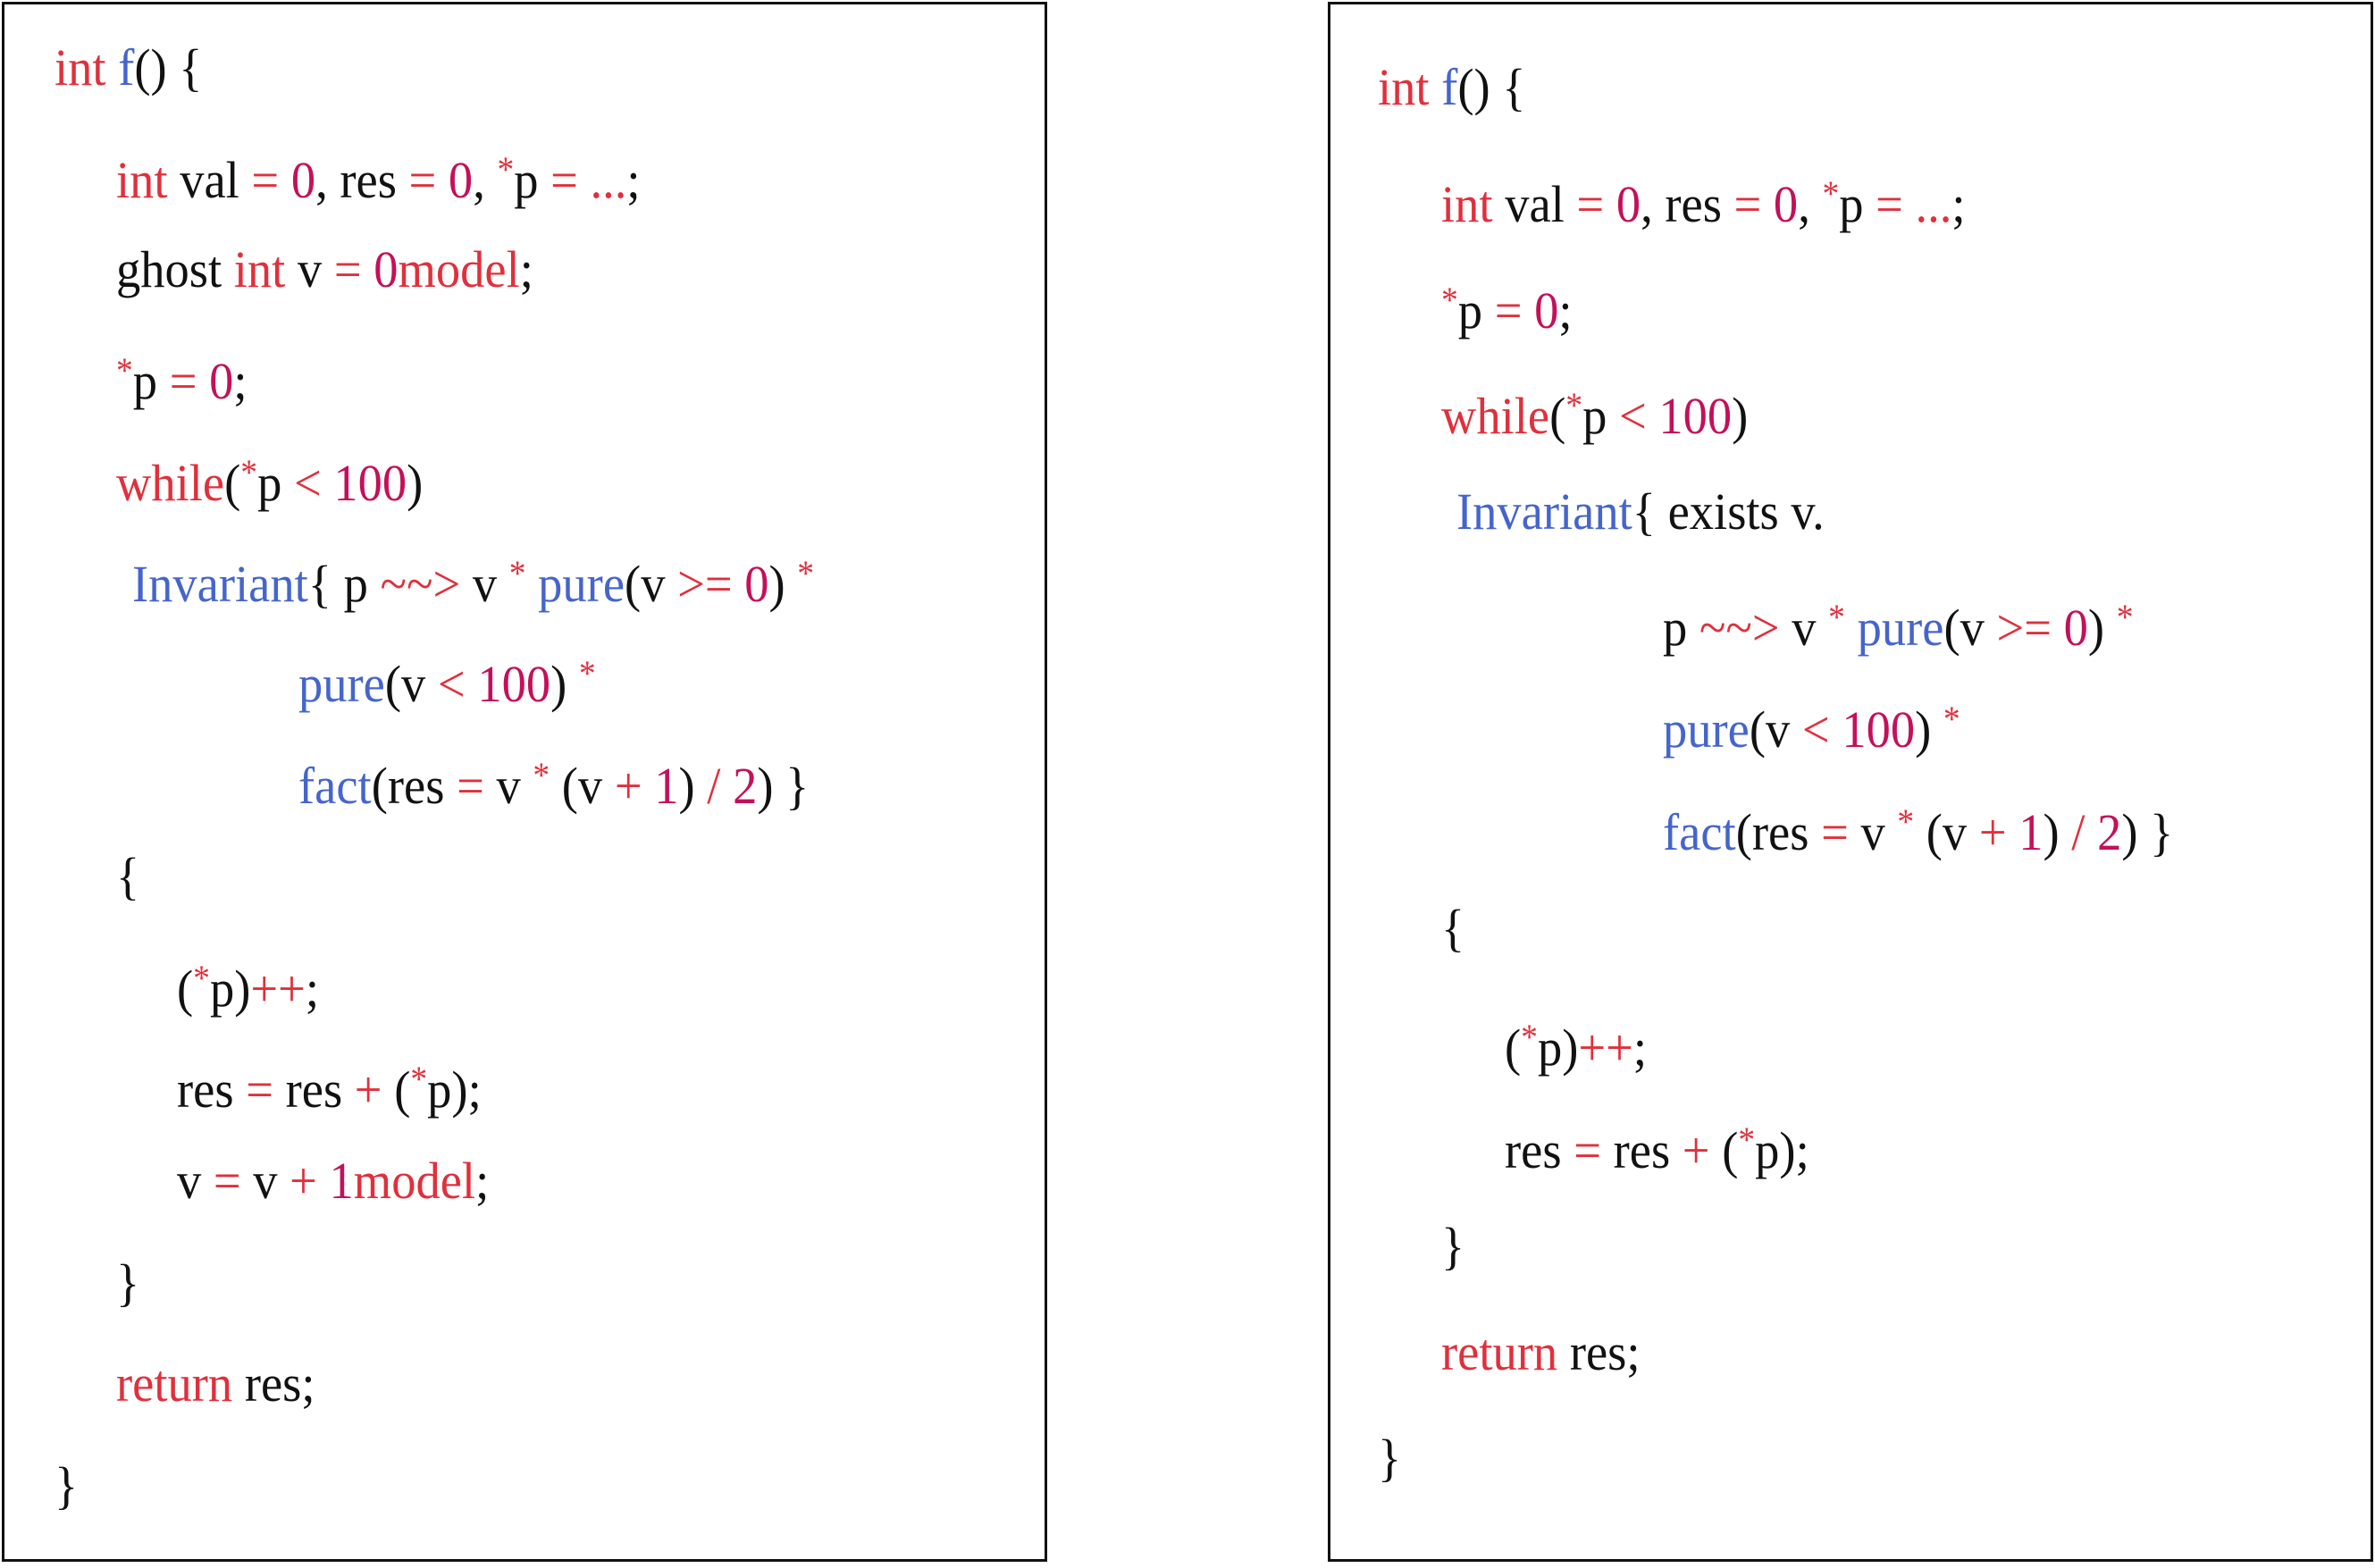 The width and height of the screenshot is (2375, 1568). What do you see at coordinates (553, 781) in the screenshot?
I see `code-line: fact(res = v * (v + 1) / 2) }` at bounding box center [553, 781].